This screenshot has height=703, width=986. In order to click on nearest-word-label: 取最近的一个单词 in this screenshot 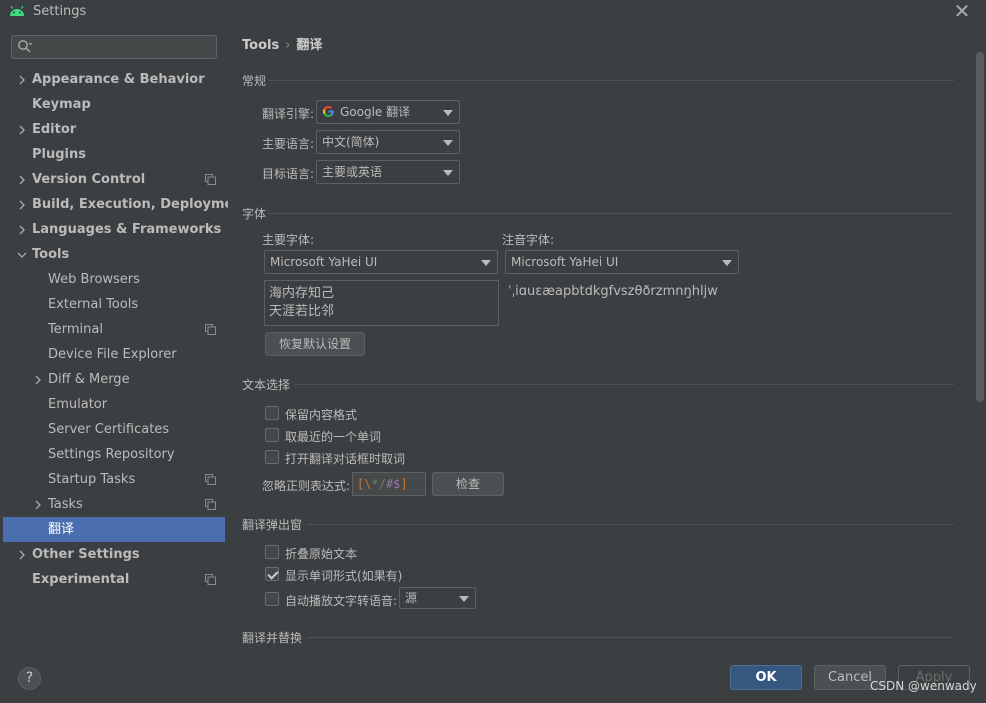, I will do `click(333, 436)`.